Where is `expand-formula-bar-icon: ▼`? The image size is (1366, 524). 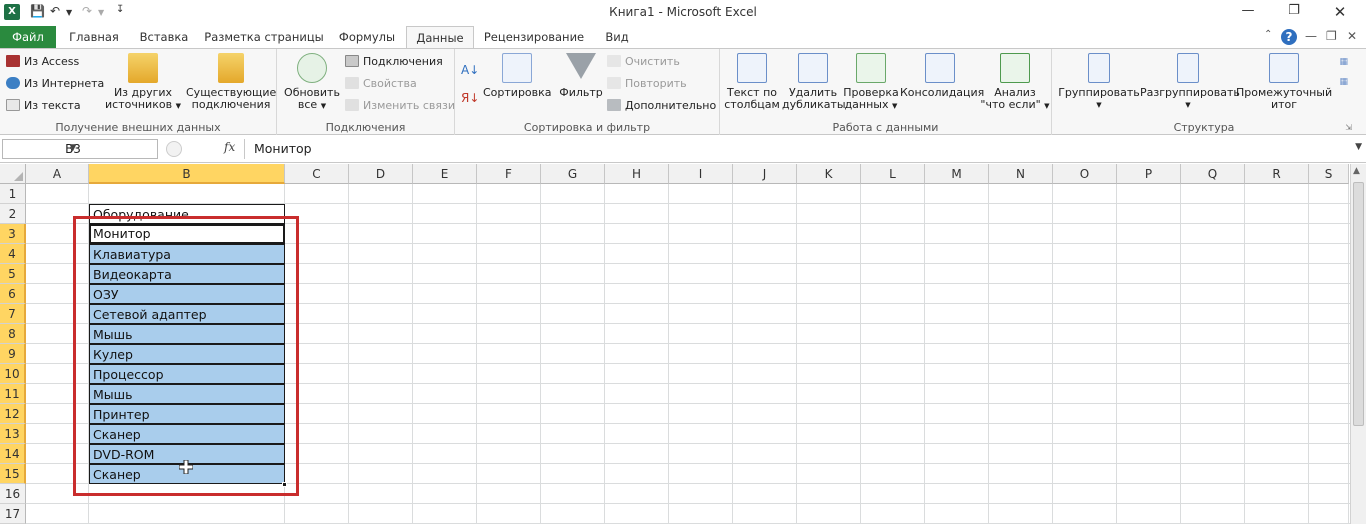 expand-formula-bar-icon: ▼ is located at coordinates (1358, 147).